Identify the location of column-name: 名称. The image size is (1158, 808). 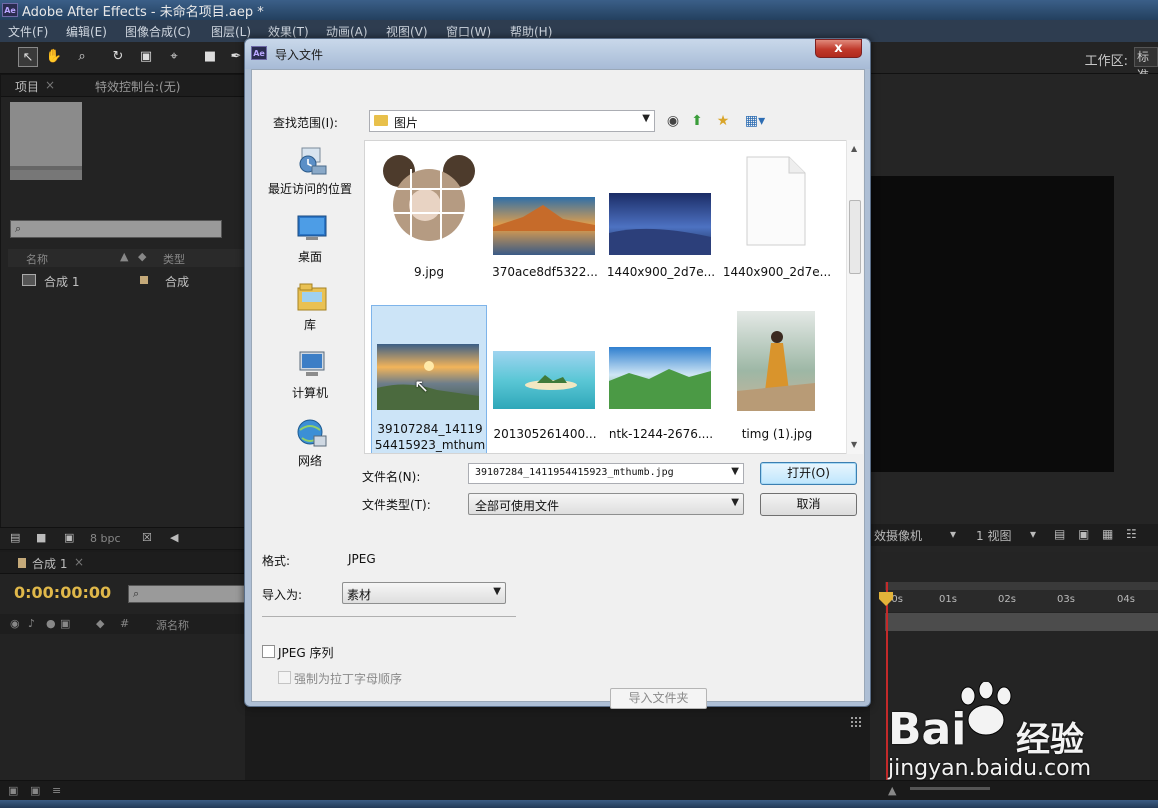
(37, 259).